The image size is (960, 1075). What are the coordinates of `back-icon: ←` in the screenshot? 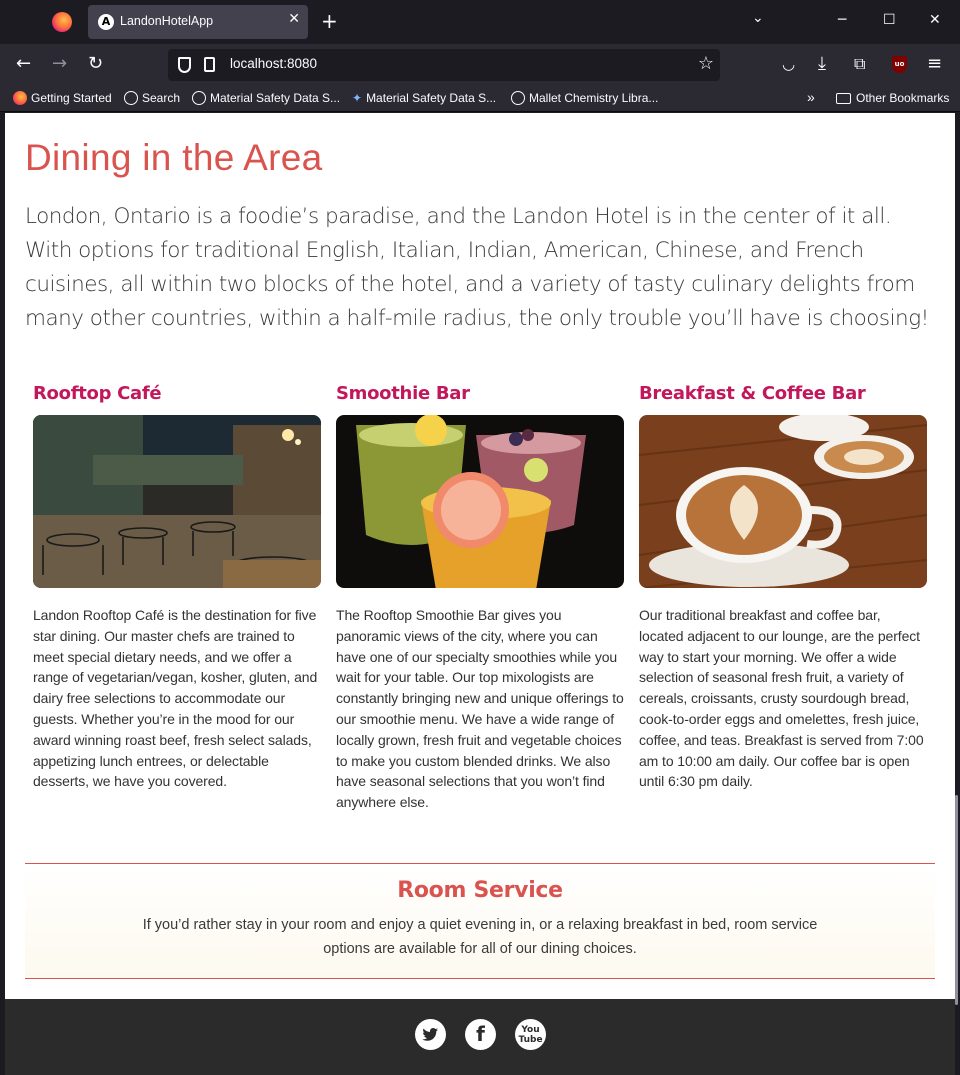 It's located at (23, 64).